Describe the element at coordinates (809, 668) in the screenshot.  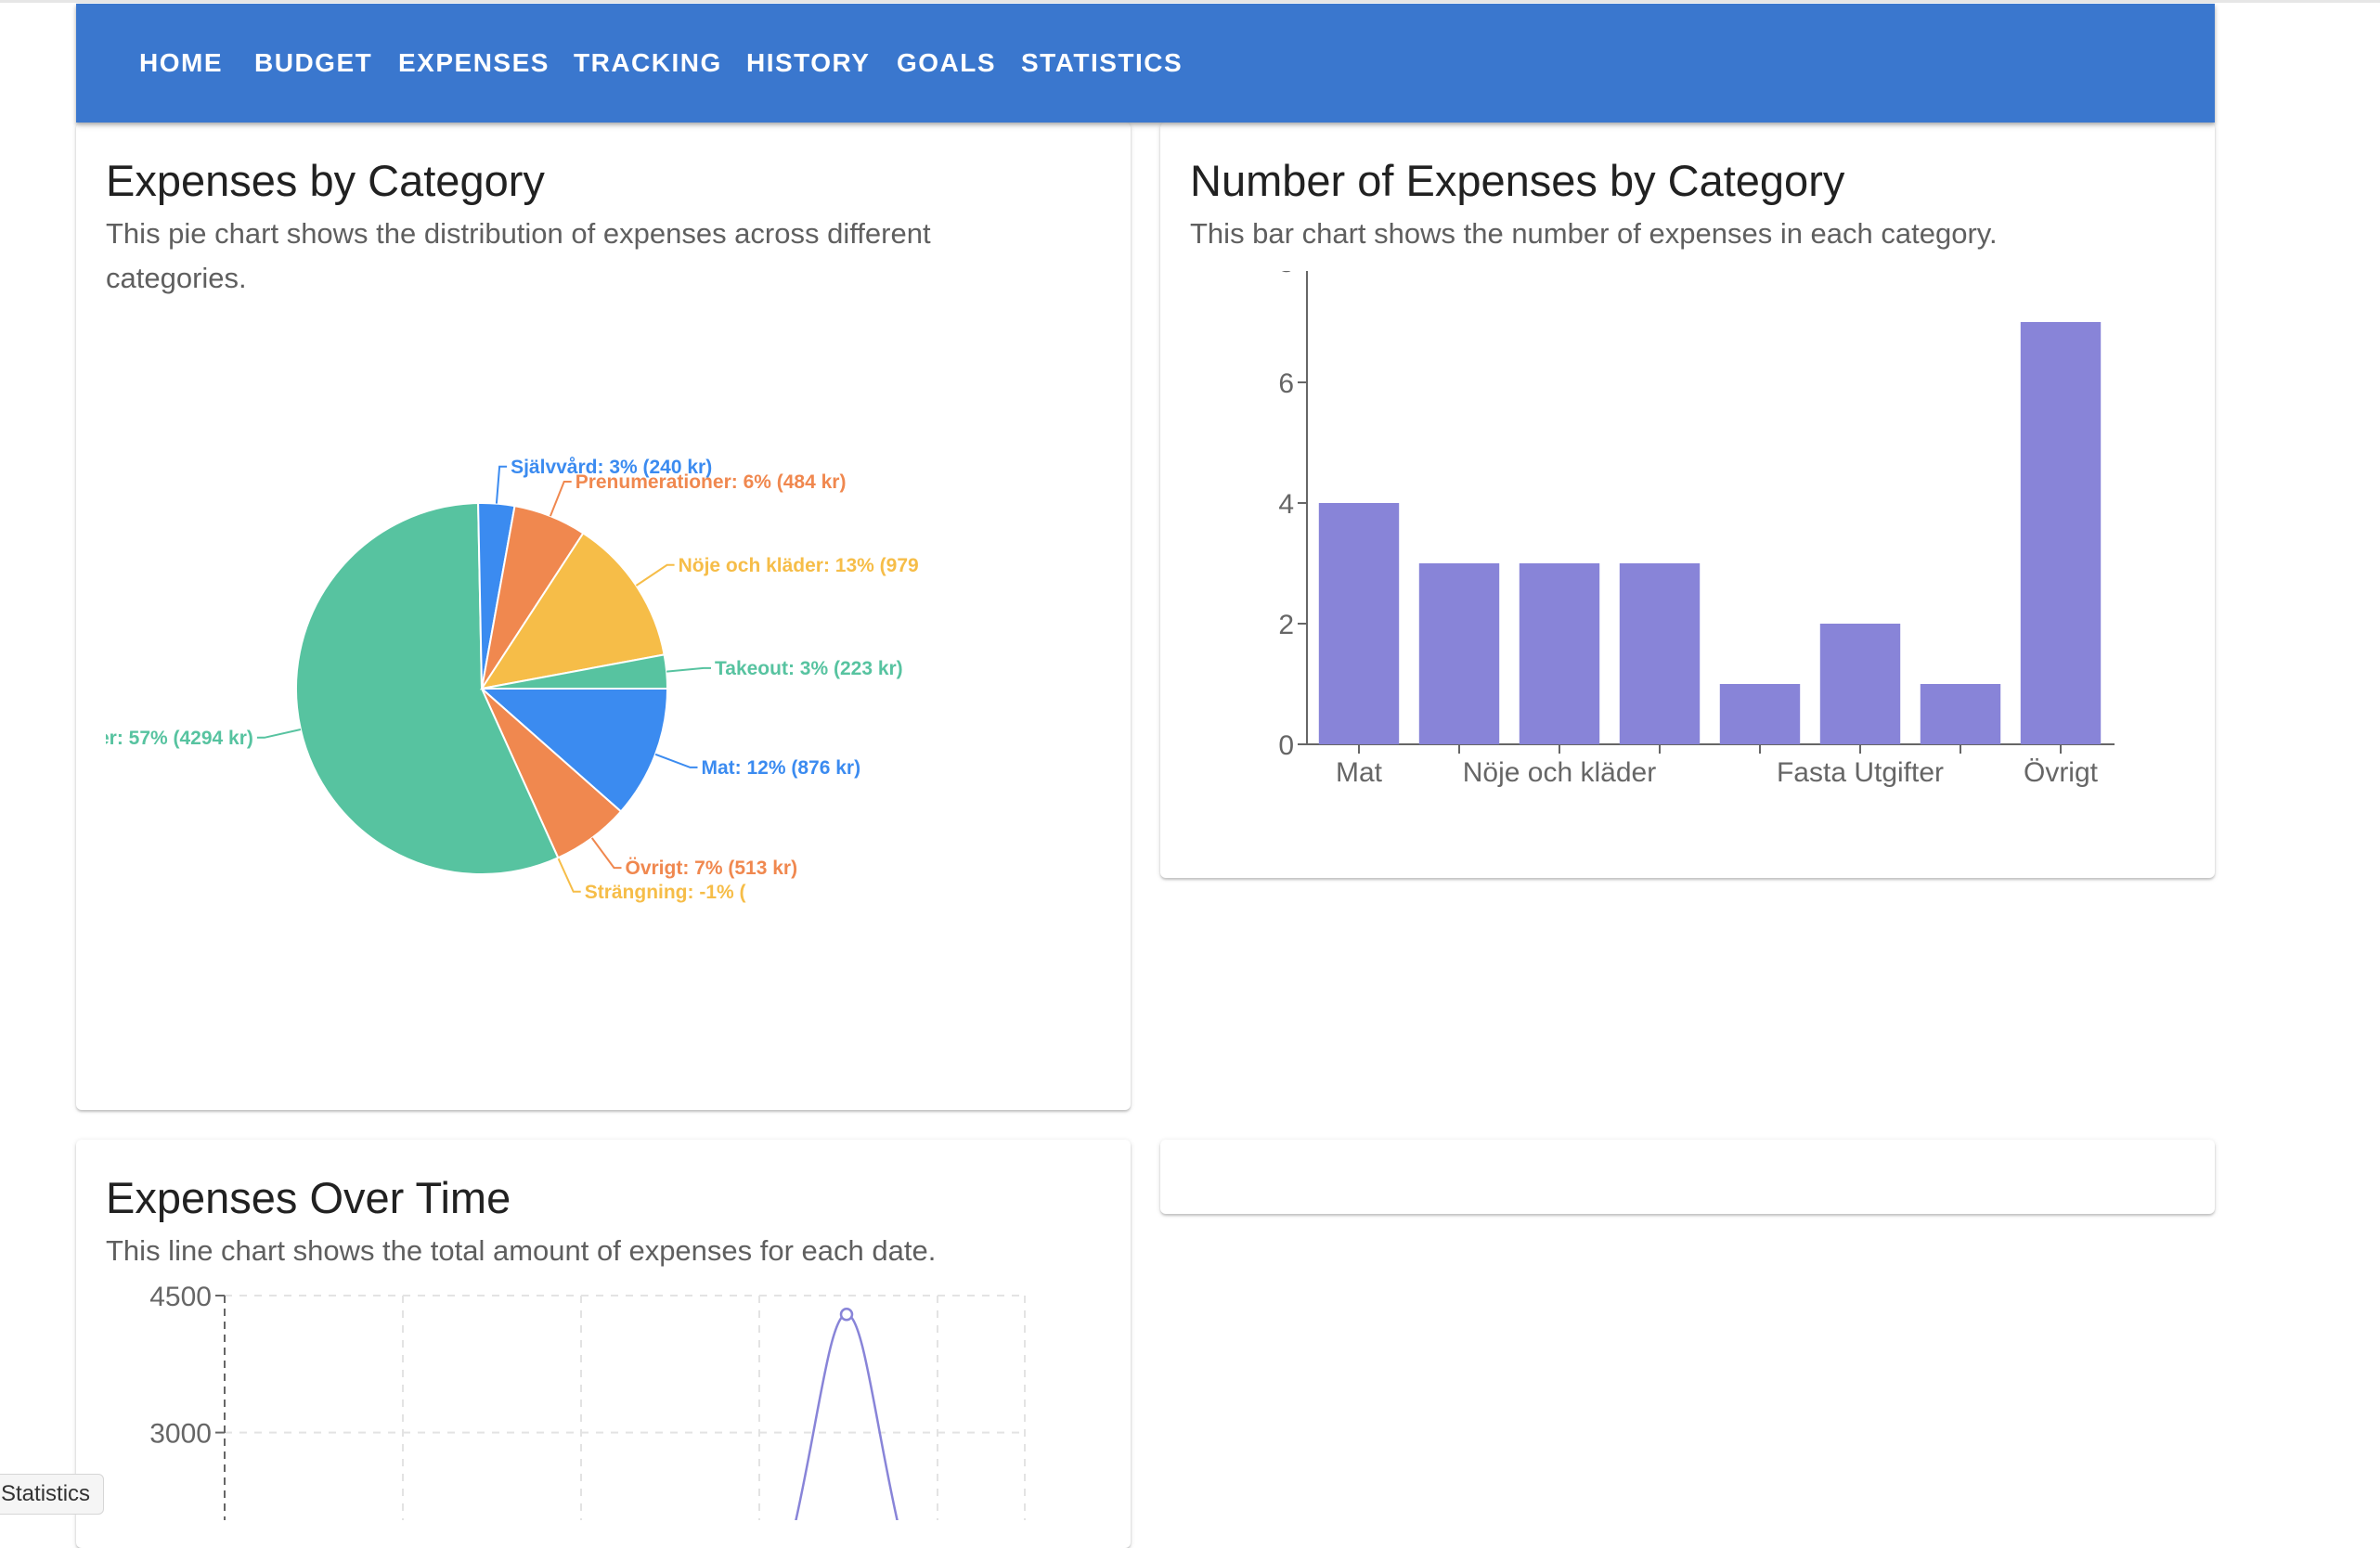
I see `pie-label-takeout: Takeout: 3% (223 kr)` at that location.